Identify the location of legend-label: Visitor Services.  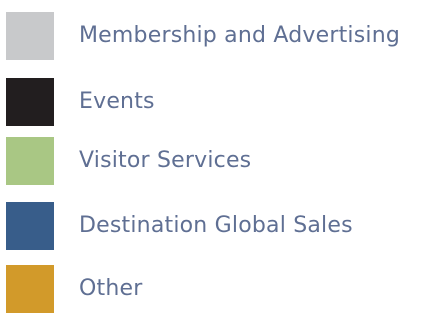
(165, 160).